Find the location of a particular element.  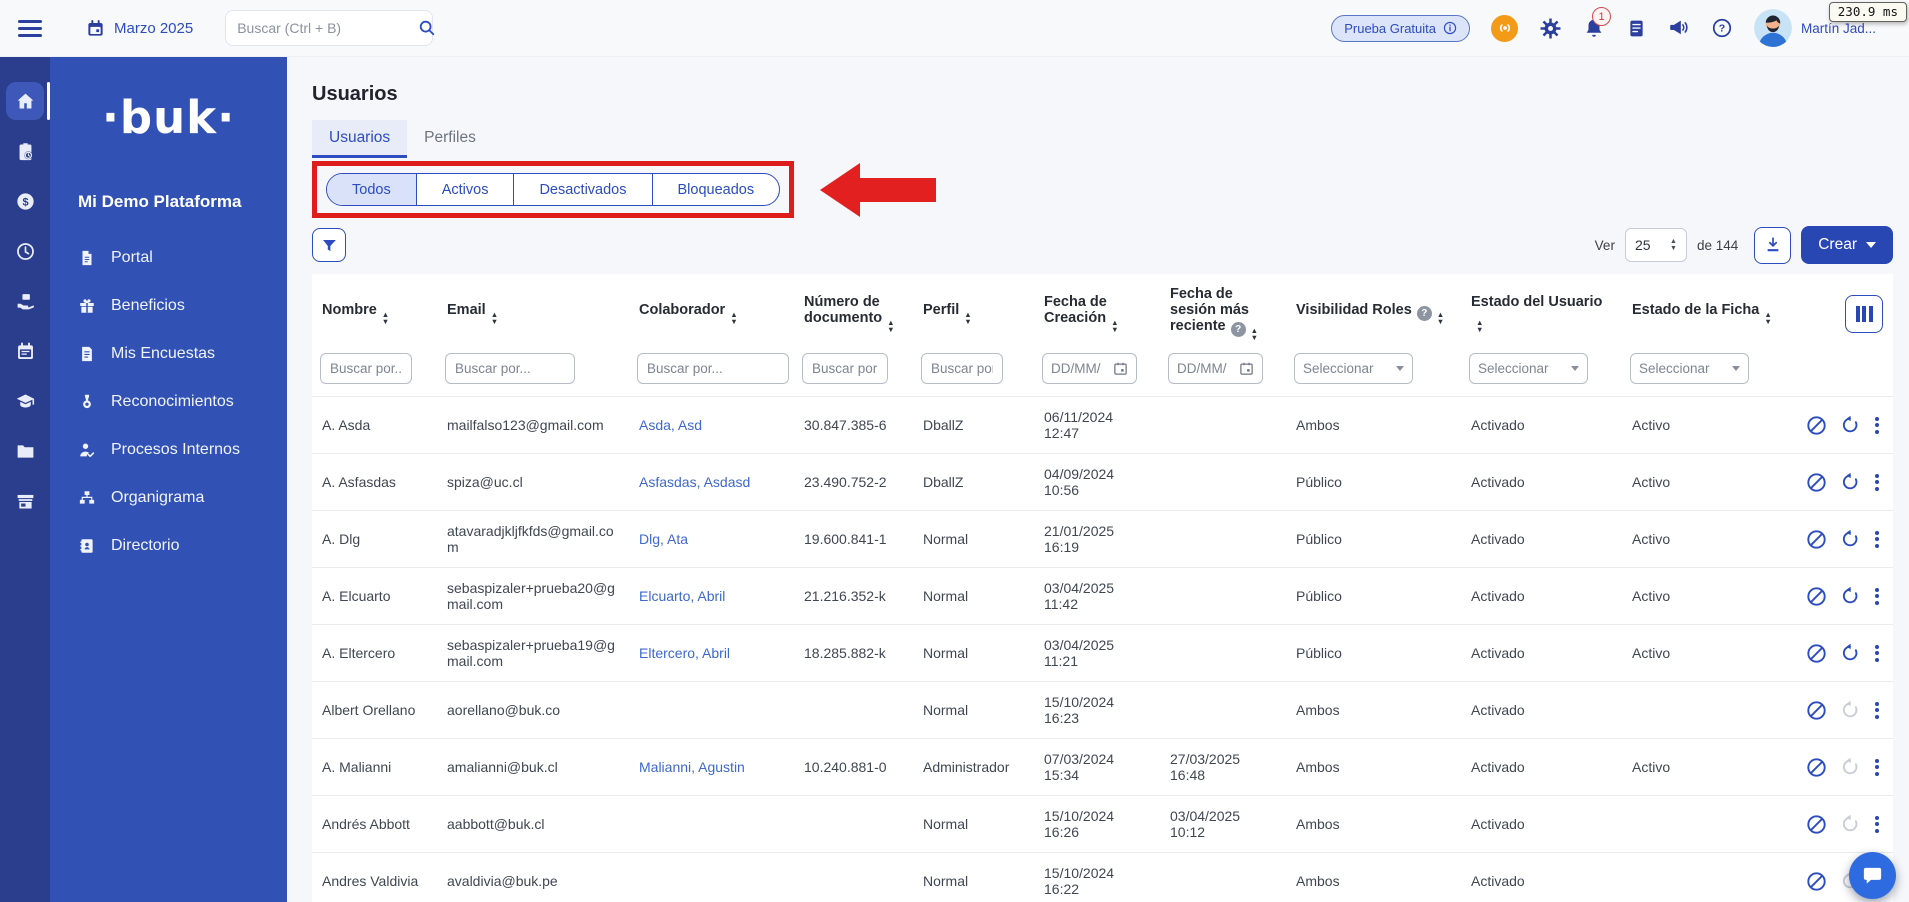

sidebar-item-procesos-internos: Procesos Internos is located at coordinates (168, 450).